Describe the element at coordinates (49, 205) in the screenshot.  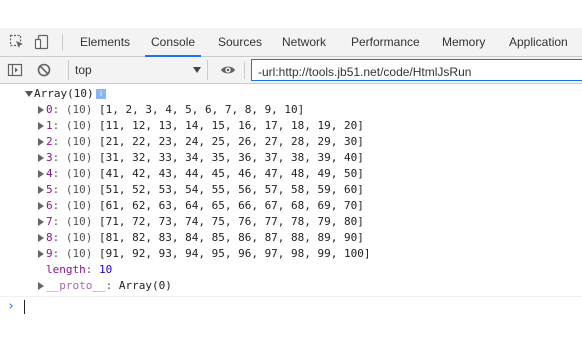
I see `entry-index: 6` at that location.